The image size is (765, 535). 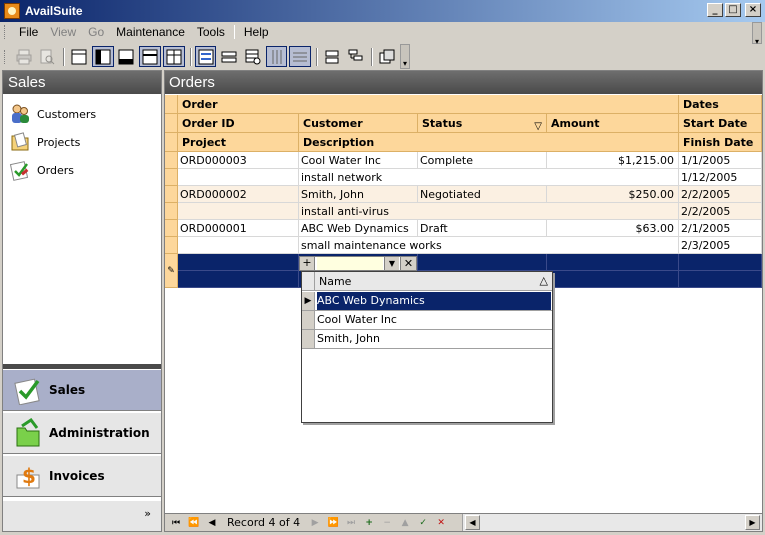 I want to click on minimize-button: _, so click(x=715, y=10).